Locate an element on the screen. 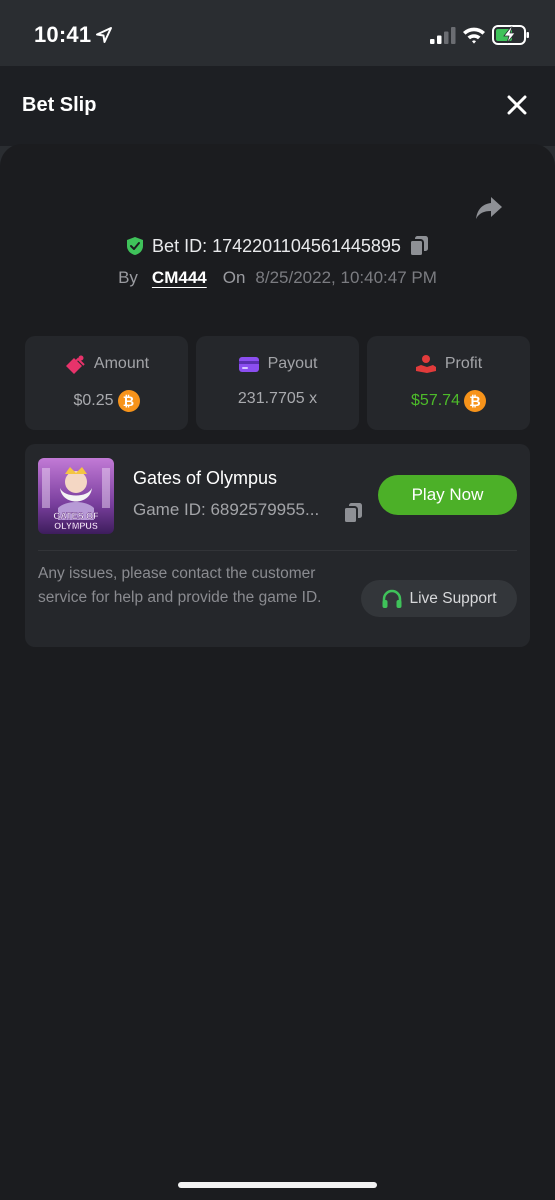 The image size is (555, 1200). amount-value: $0.25 is located at coordinates (93, 400).